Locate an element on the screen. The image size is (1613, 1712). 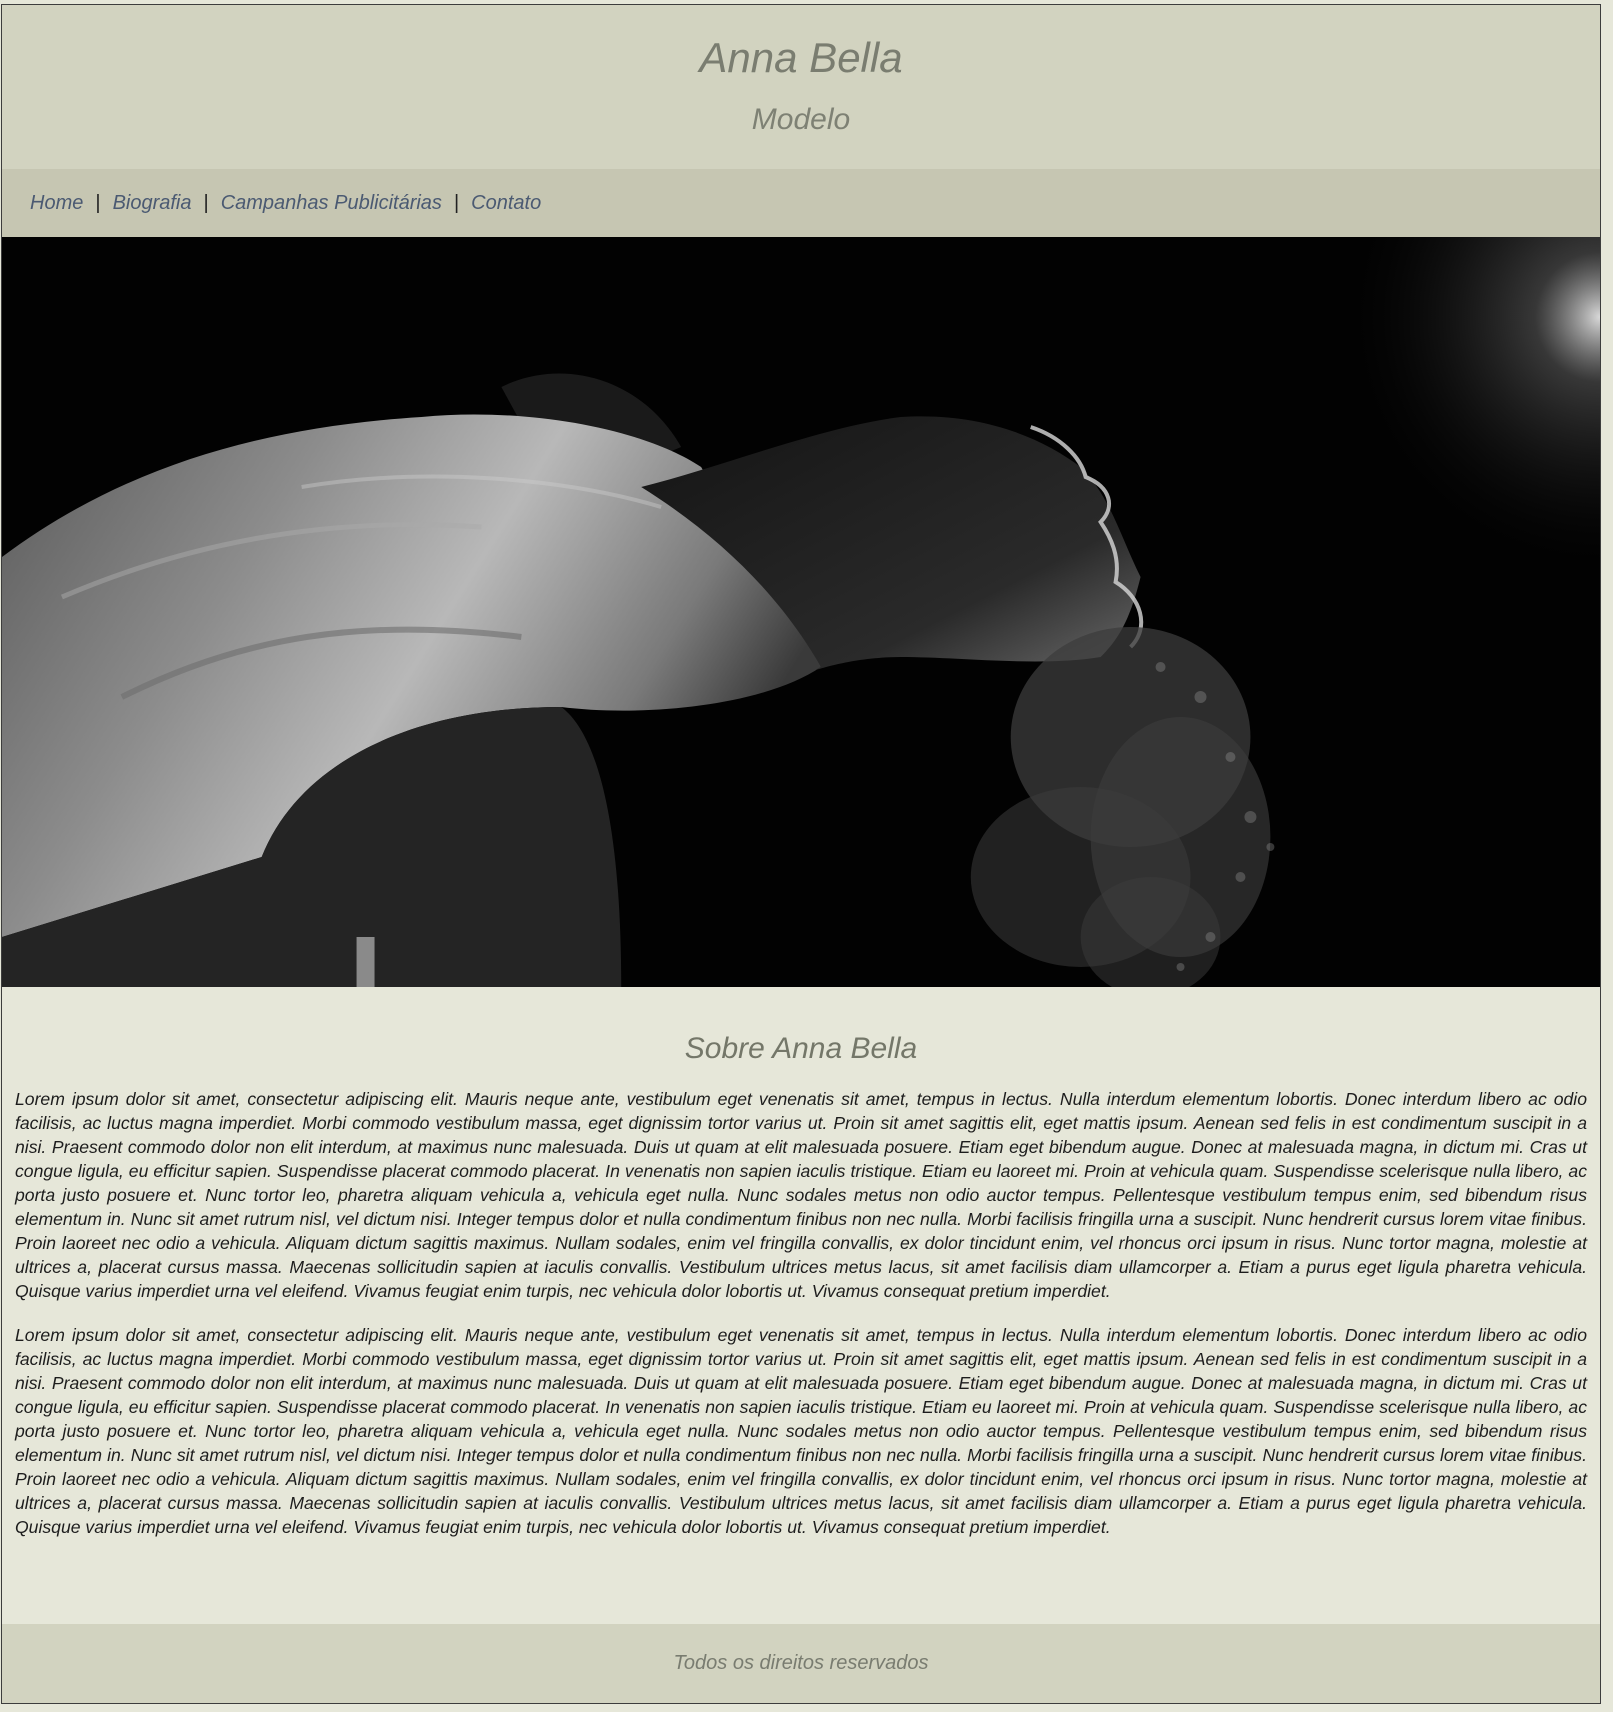
nav-link-home: Home is located at coordinates (56, 203).